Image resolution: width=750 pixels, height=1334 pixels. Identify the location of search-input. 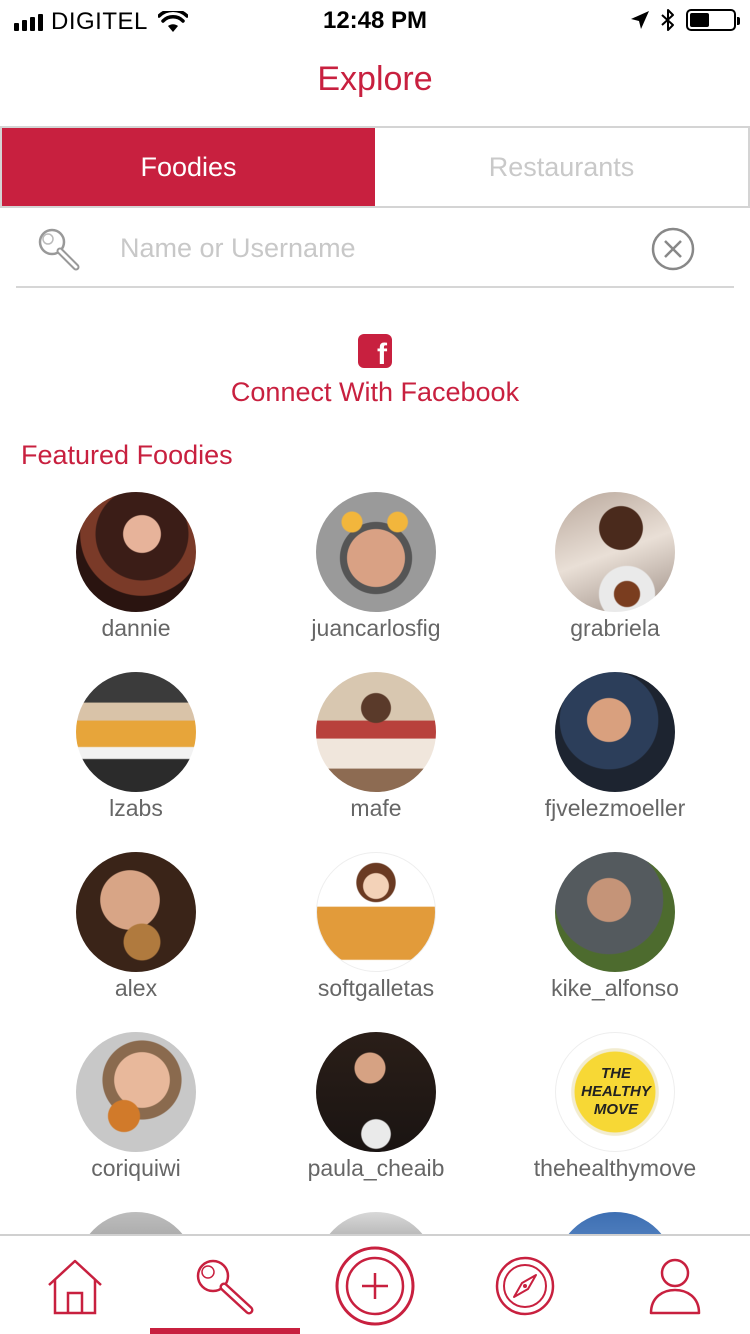
(370, 248).